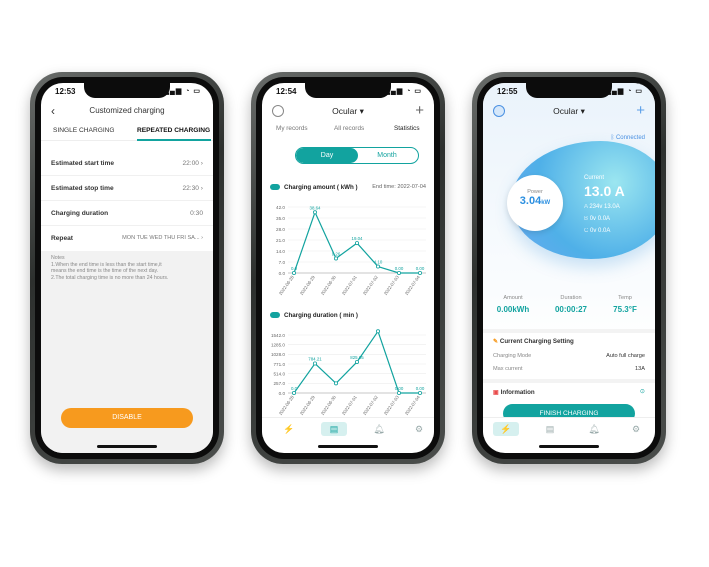 The image size is (709, 567). What do you see at coordinates (327, 155) in the screenshot?
I see `segment-day: Day` at bounding box center [327, 155].